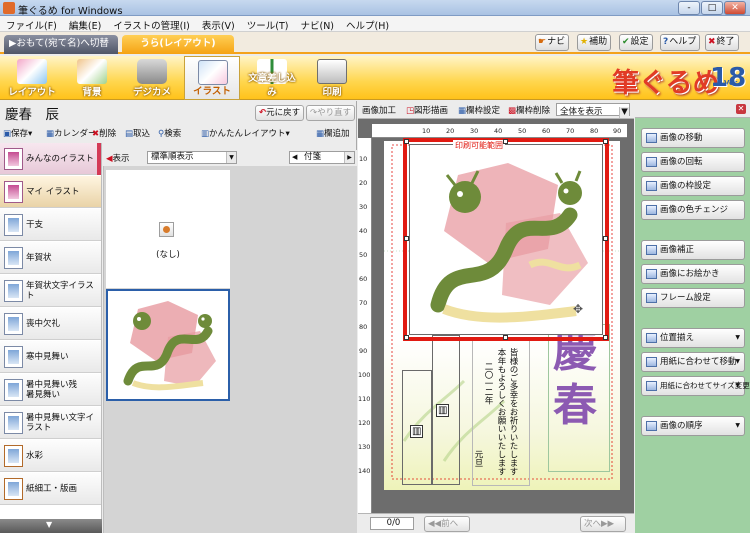 Image resolution: width=750 pixels, height=533 pixels. I want to click on ruler-number: 40, so click(363, 231).